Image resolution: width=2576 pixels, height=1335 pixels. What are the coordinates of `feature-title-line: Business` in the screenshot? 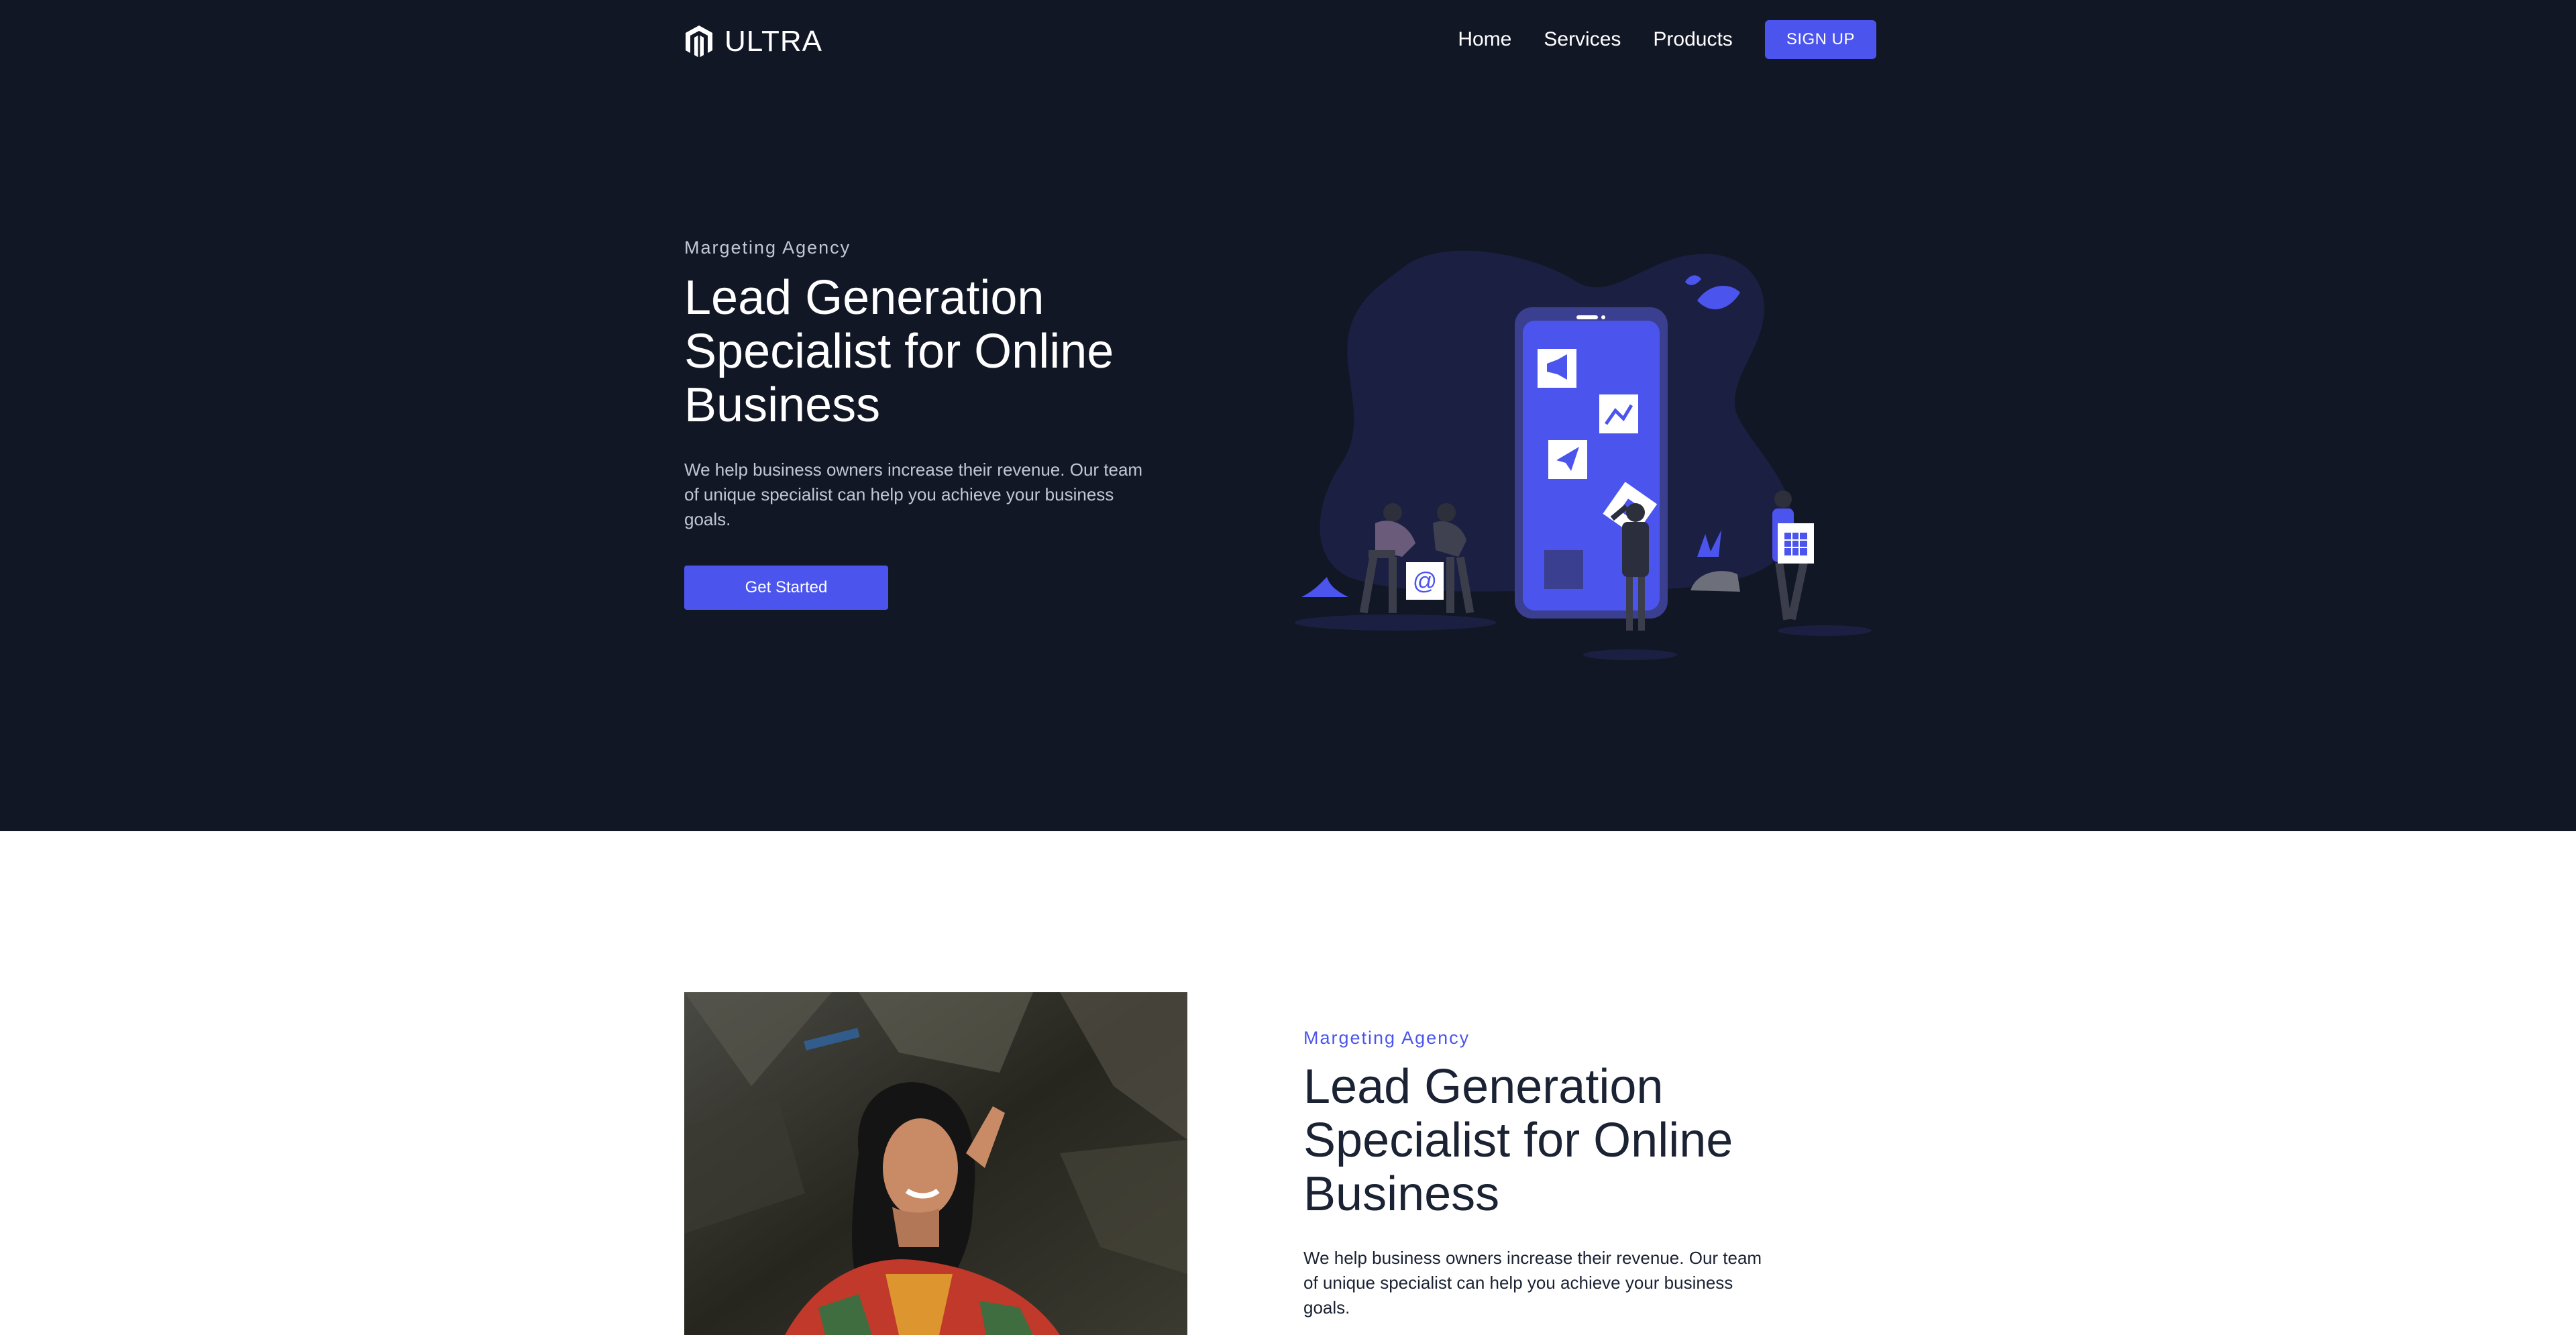 It's located at (1401, 1194).